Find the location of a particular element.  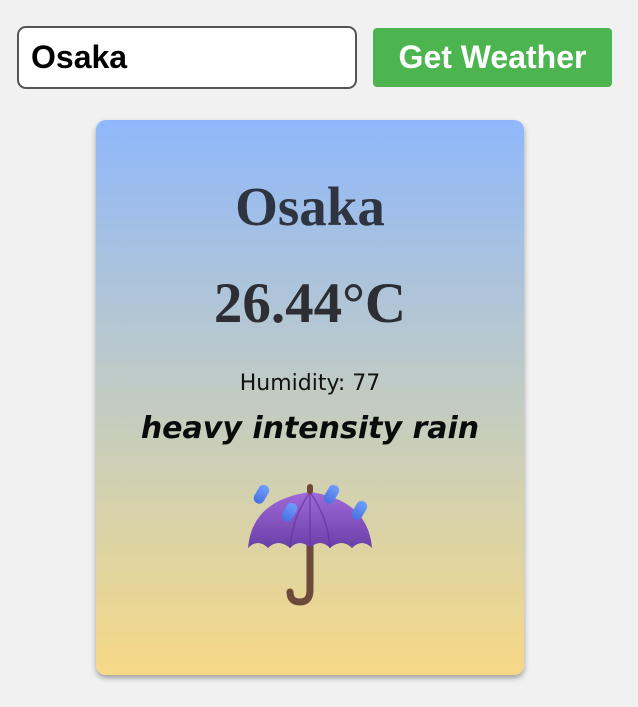

city-name: Osaka is located at coordinates (310, 206).